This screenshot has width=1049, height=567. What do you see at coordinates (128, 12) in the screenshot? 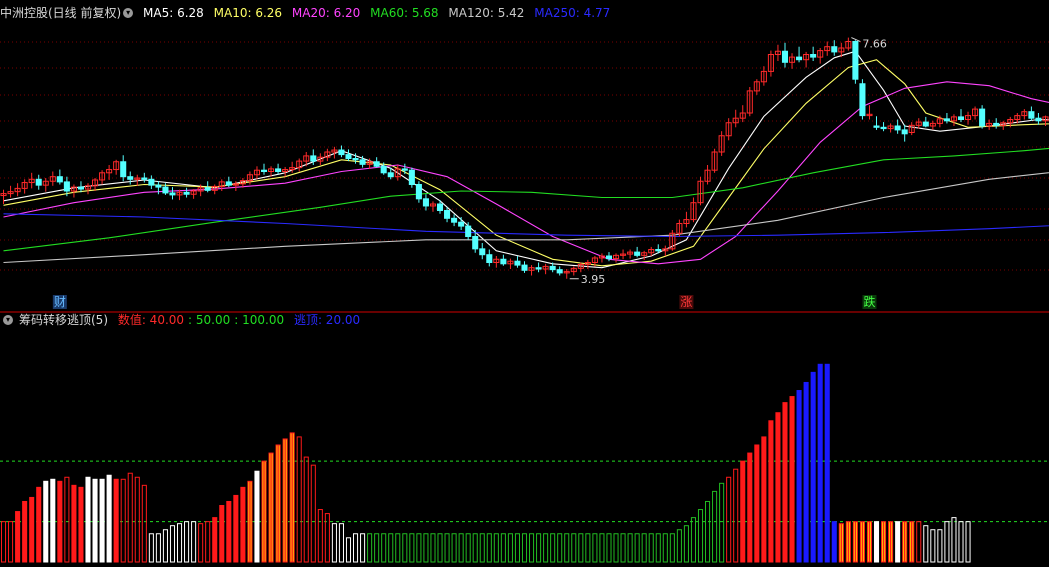
I see `chevron-down-icon: ▾` at bounding box center [128, 12].